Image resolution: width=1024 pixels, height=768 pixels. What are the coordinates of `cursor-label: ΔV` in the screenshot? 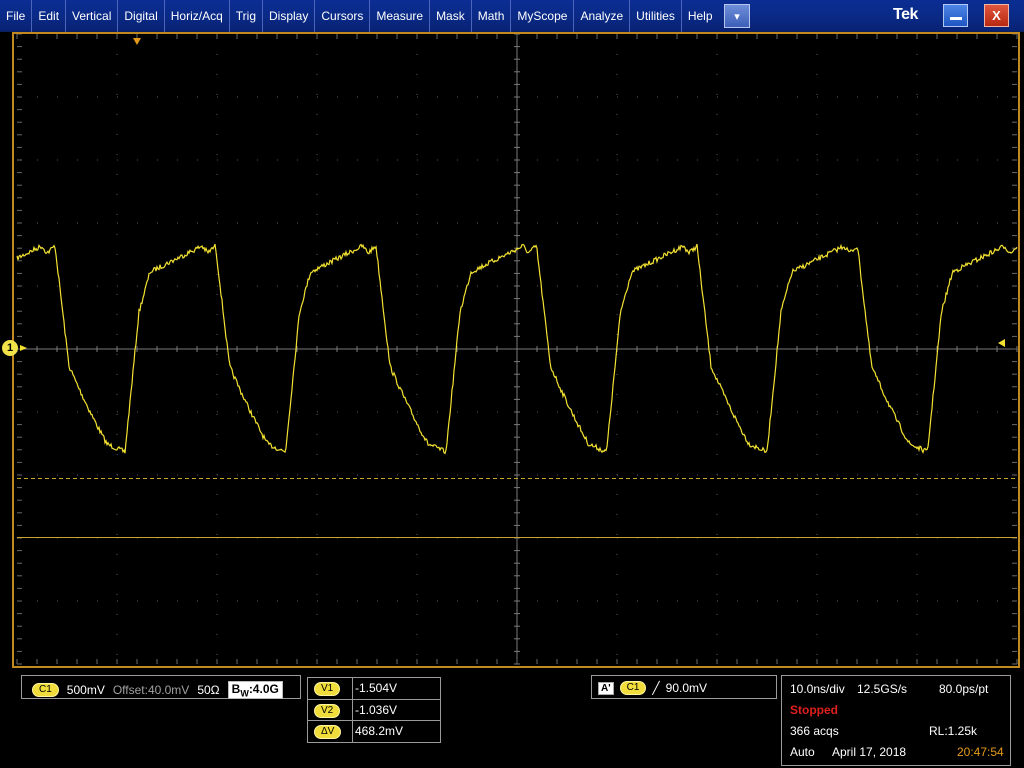 It's located at (328, 732).